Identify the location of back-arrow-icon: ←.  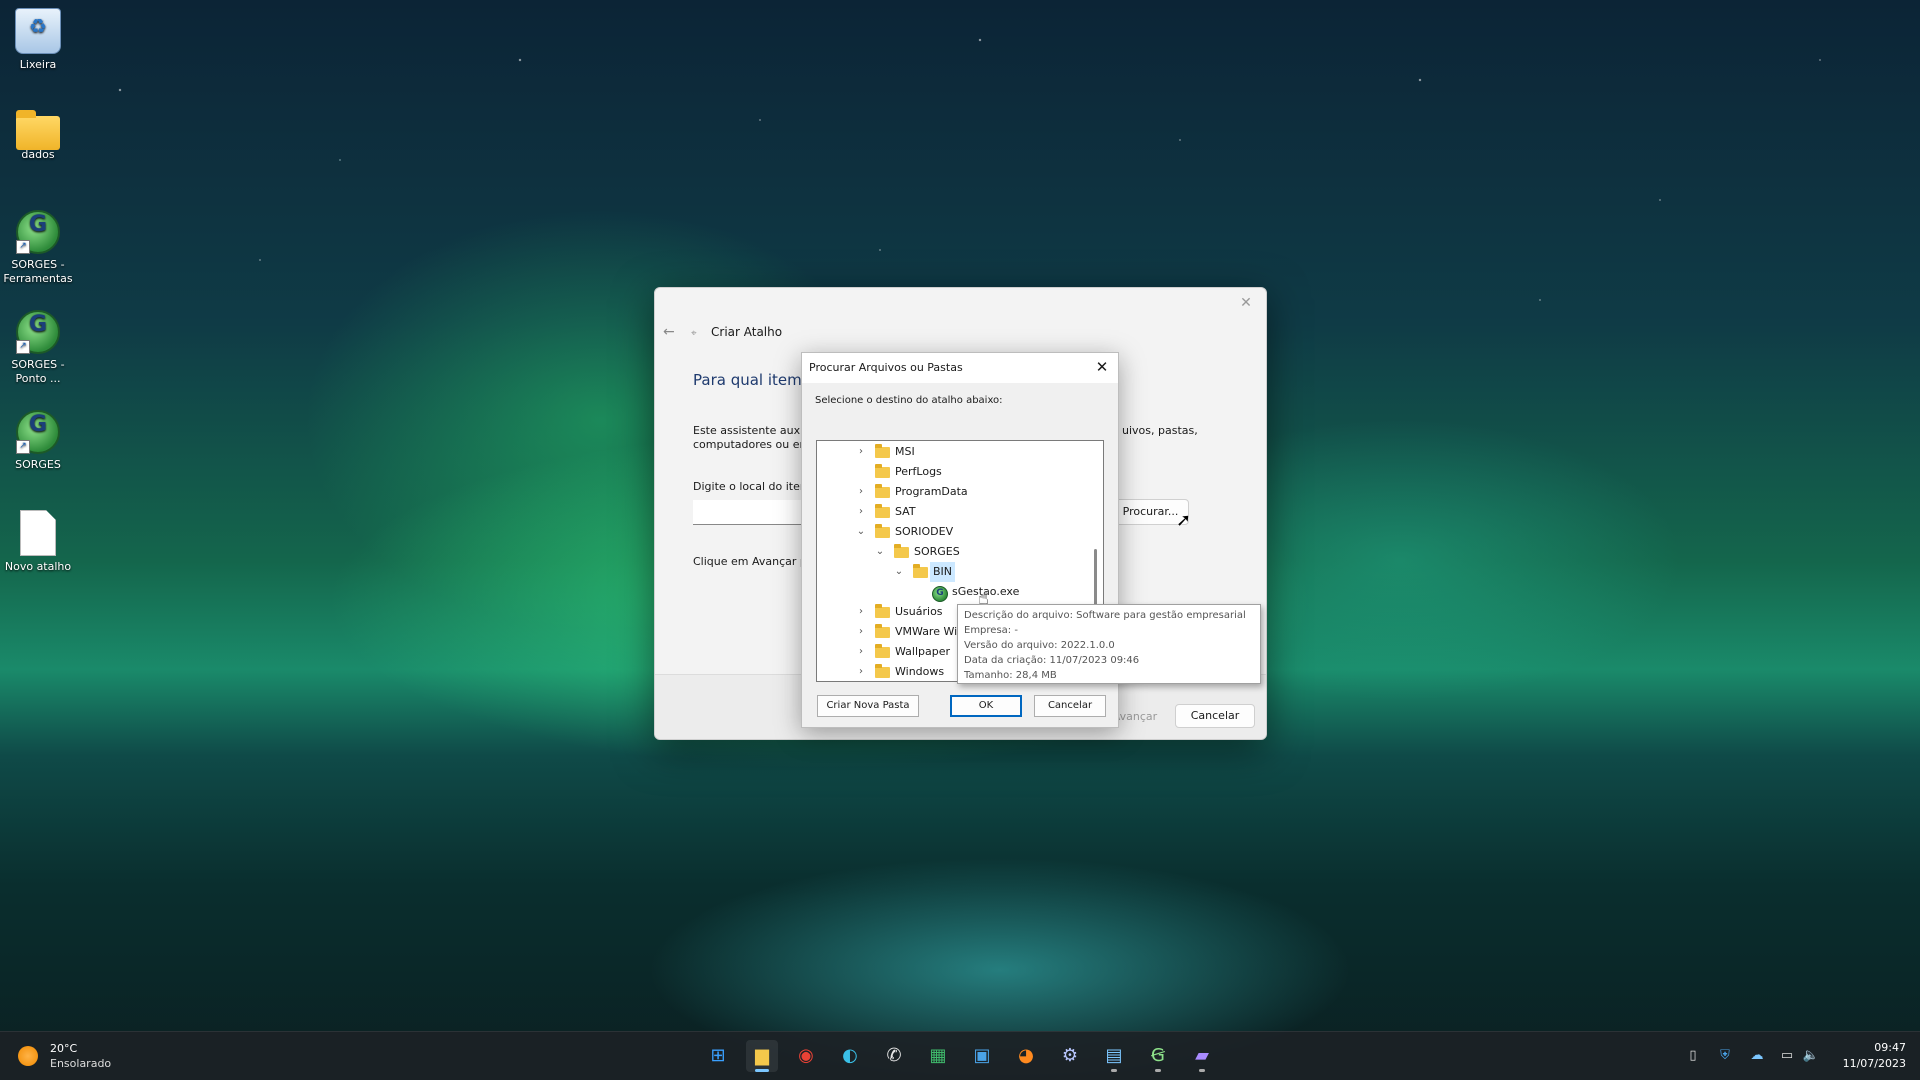
(674, 333).